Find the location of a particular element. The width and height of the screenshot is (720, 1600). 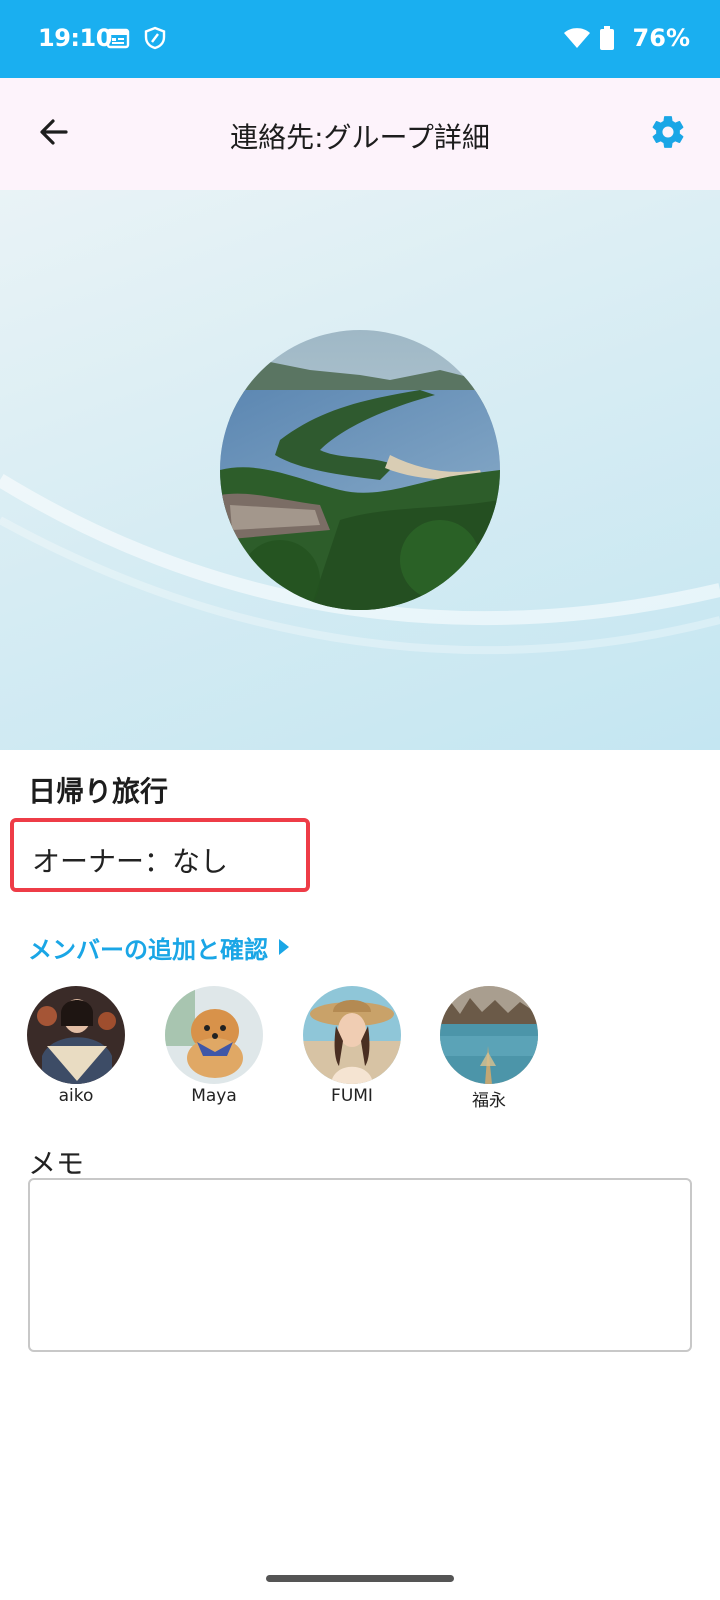

add-and-view-members-link: メンバーの追加と確認 is located at coordinates (159, 947).